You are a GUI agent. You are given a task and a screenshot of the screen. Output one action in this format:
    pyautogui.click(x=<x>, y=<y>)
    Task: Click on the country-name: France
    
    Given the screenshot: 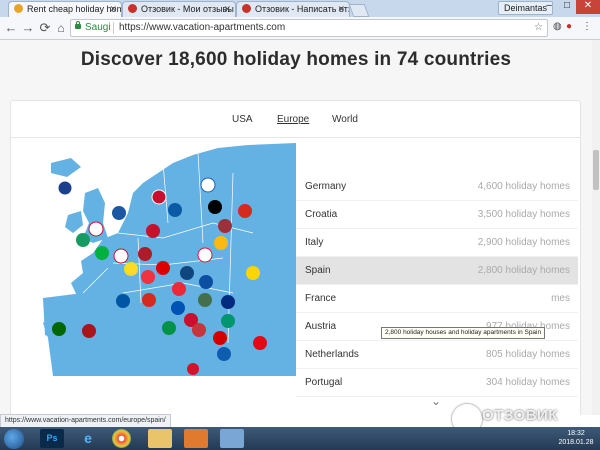 What is the action you would take?
    pyautogui.click(x=321, y=298)
    